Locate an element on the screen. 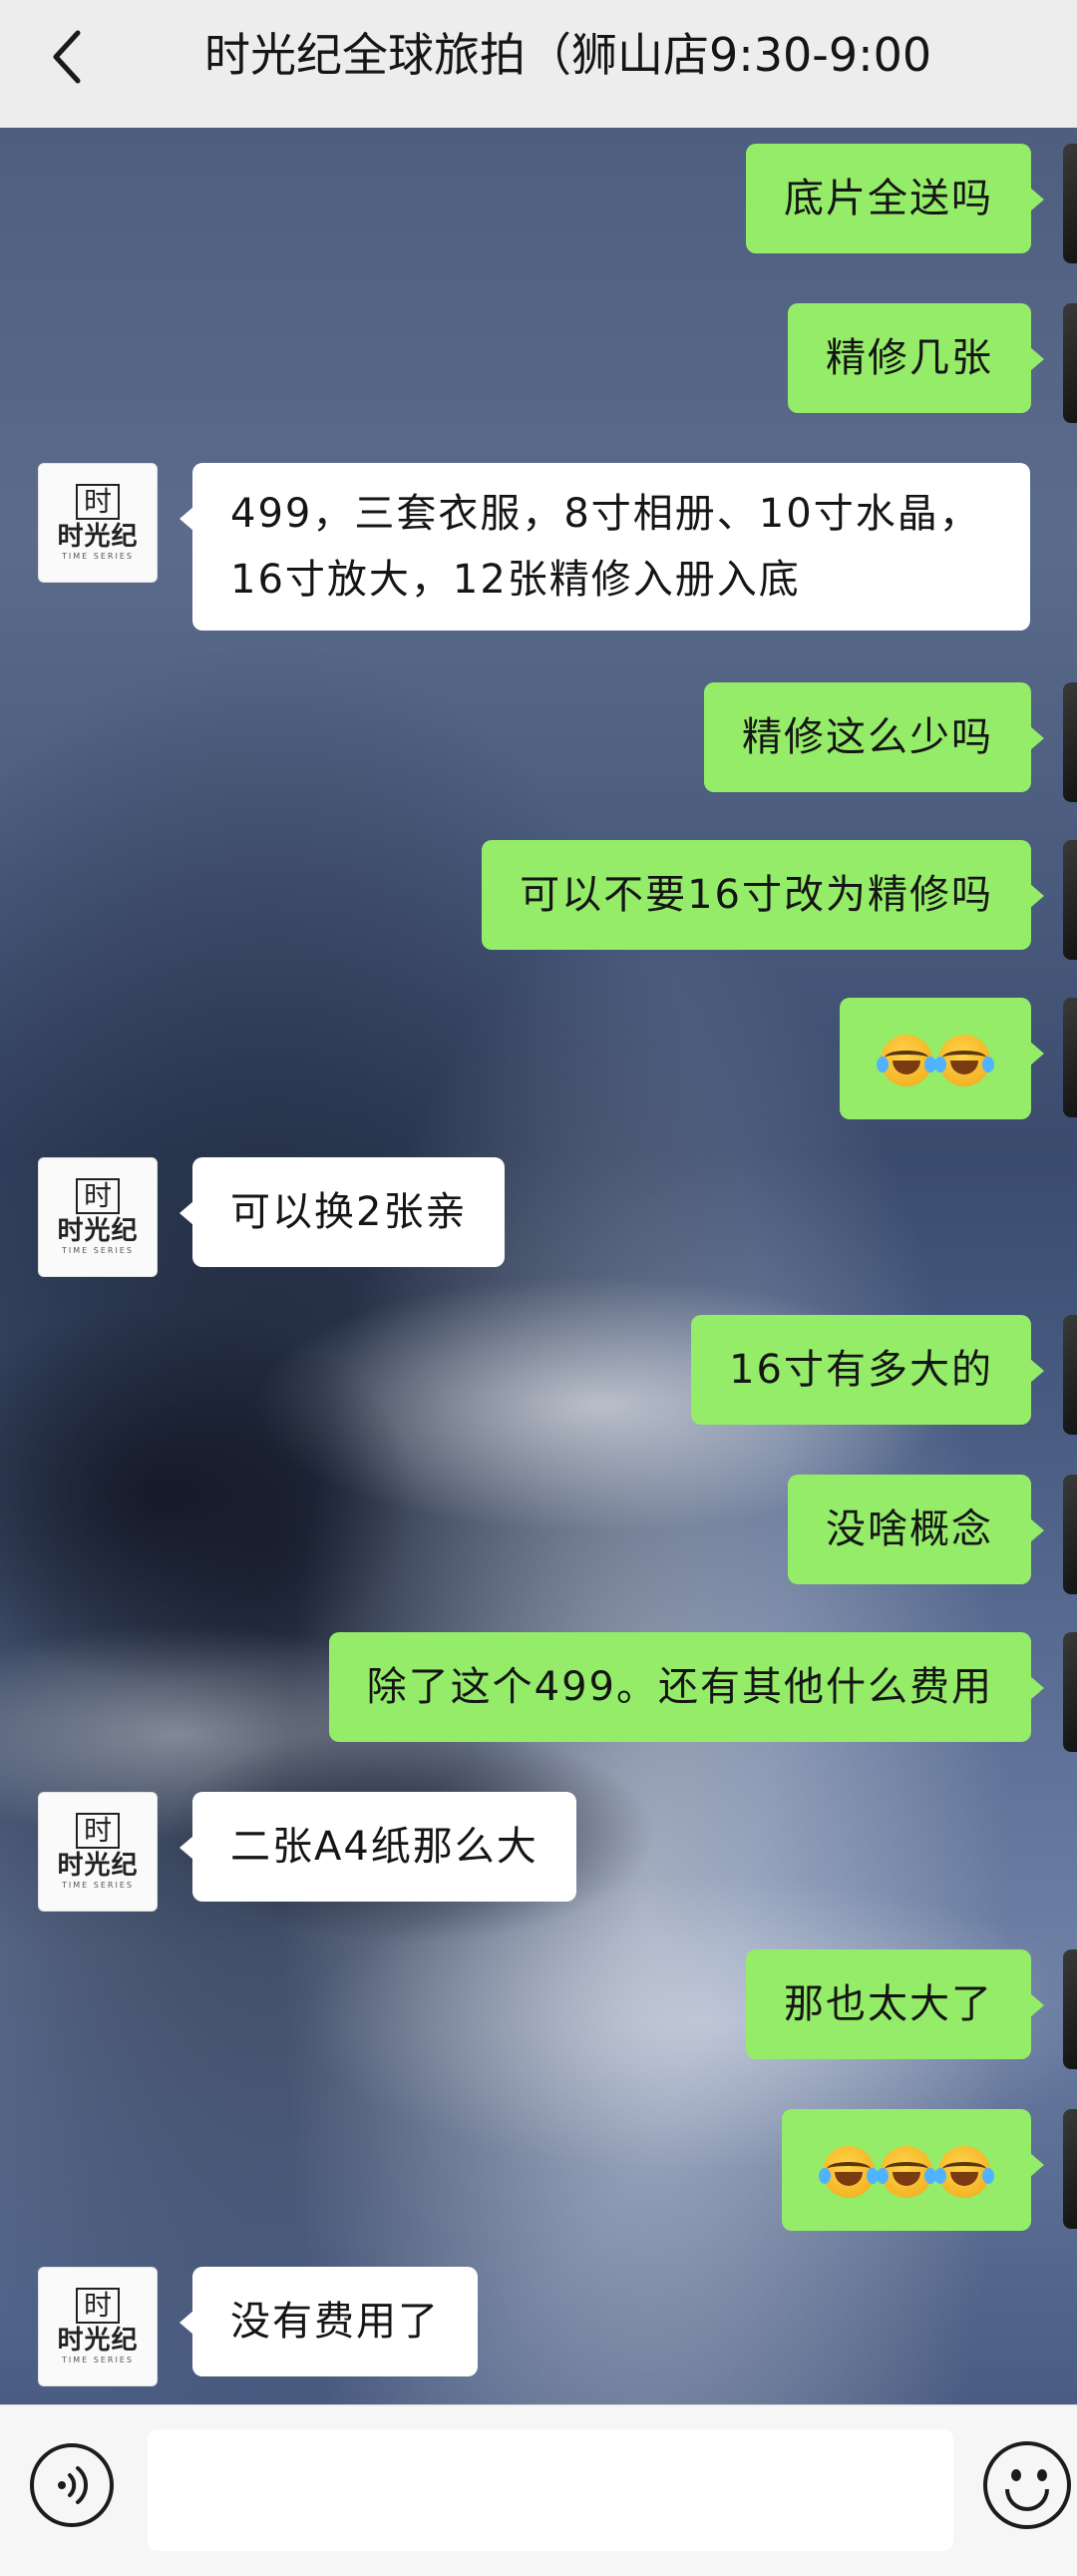 The width and height of the screenshot is (1077, 2576). voice-input-icon is located at coordinates (72, 2485).